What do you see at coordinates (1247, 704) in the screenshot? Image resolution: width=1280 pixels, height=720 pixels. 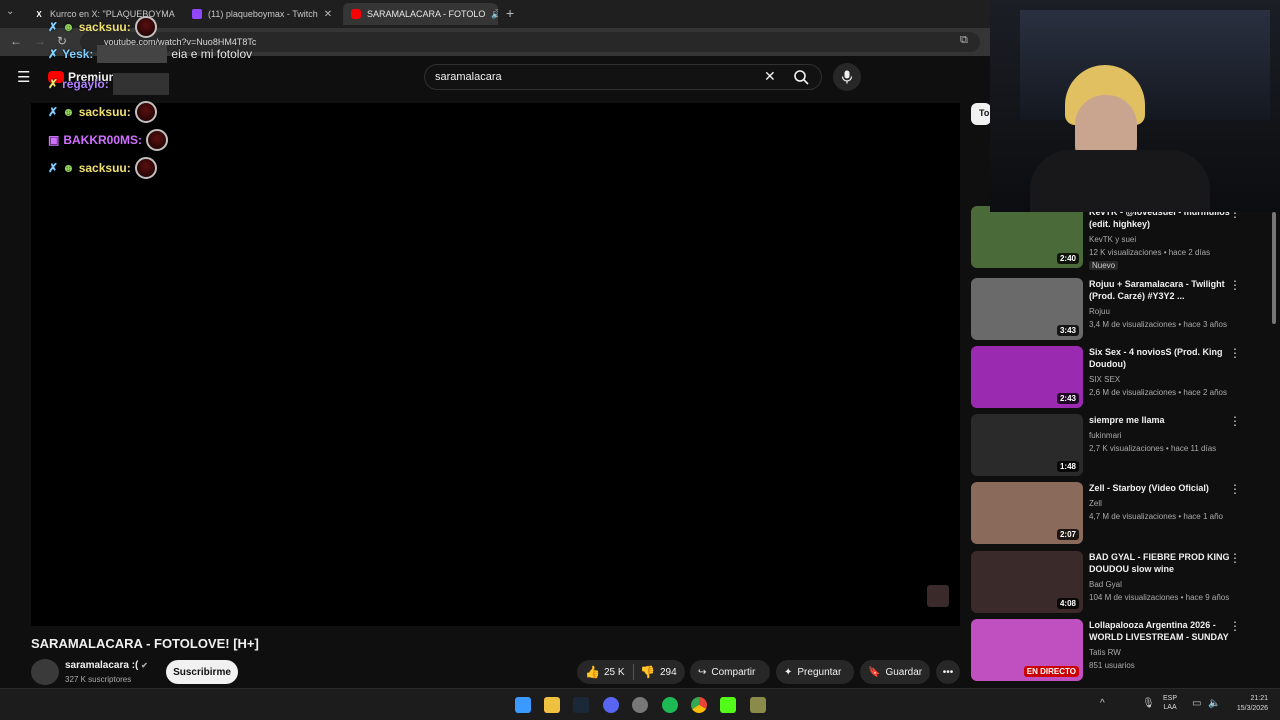 I see `clock: 21:21 15/3/2026` at bounding box center [1247, 704].